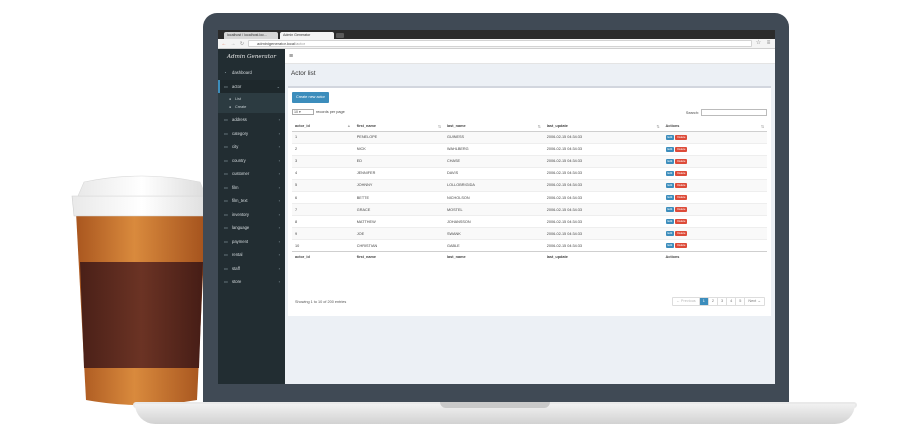 Image resolution: width=900 pixels, height=440 pixels. I want to click on search-control: Search:, so click(726, 112).